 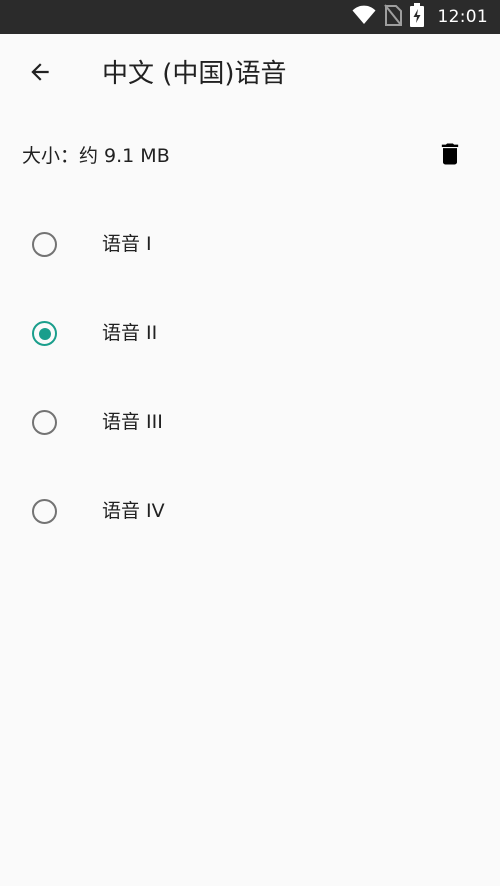 What do you see at coordinates (130, 333) in the screenshot?
I see `voice-option-label: 语音 II` at bounding box center [130, 333].